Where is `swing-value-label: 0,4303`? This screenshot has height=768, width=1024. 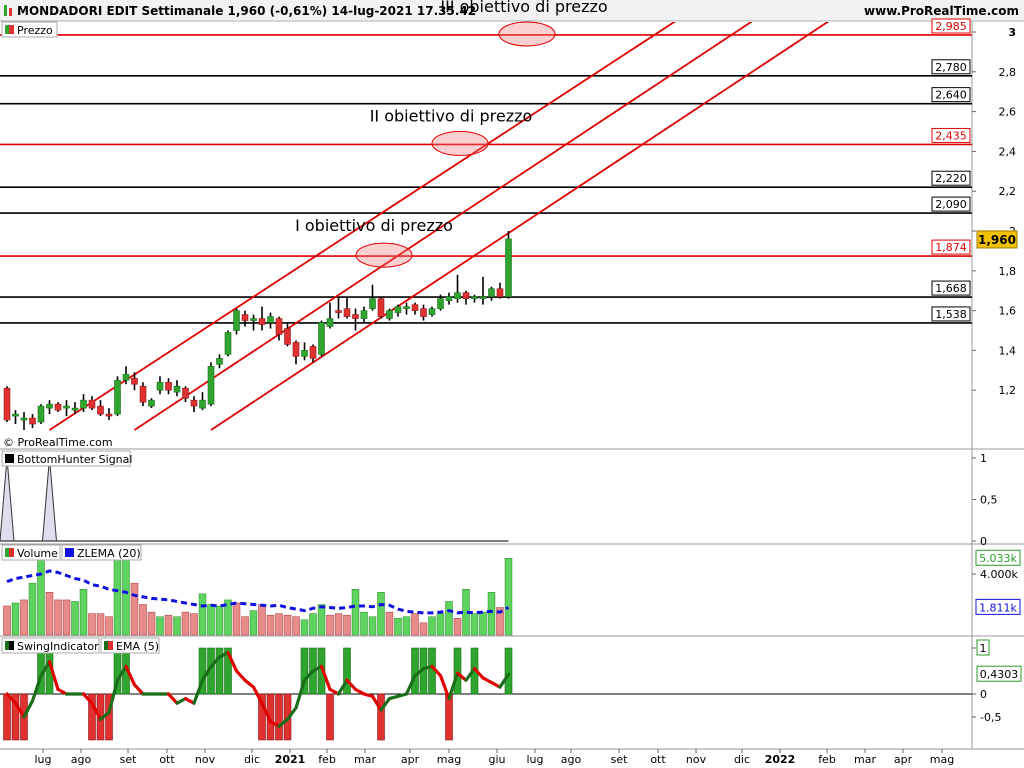
swing-value-label: 0,4303 is located at coordinates (999, 674).